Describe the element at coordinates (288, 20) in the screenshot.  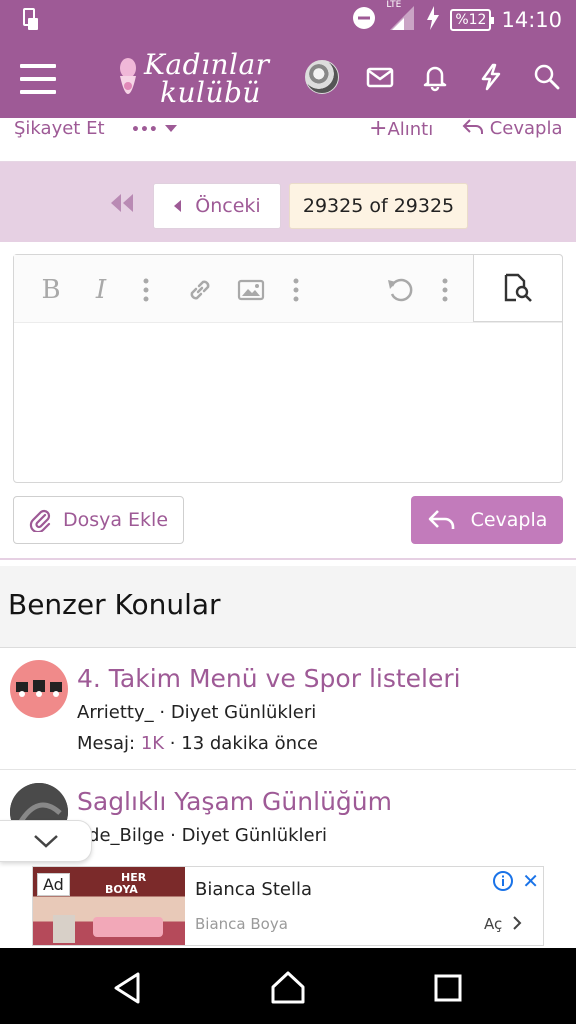
I see `status-bar: LTE %12 14:10` at that location.